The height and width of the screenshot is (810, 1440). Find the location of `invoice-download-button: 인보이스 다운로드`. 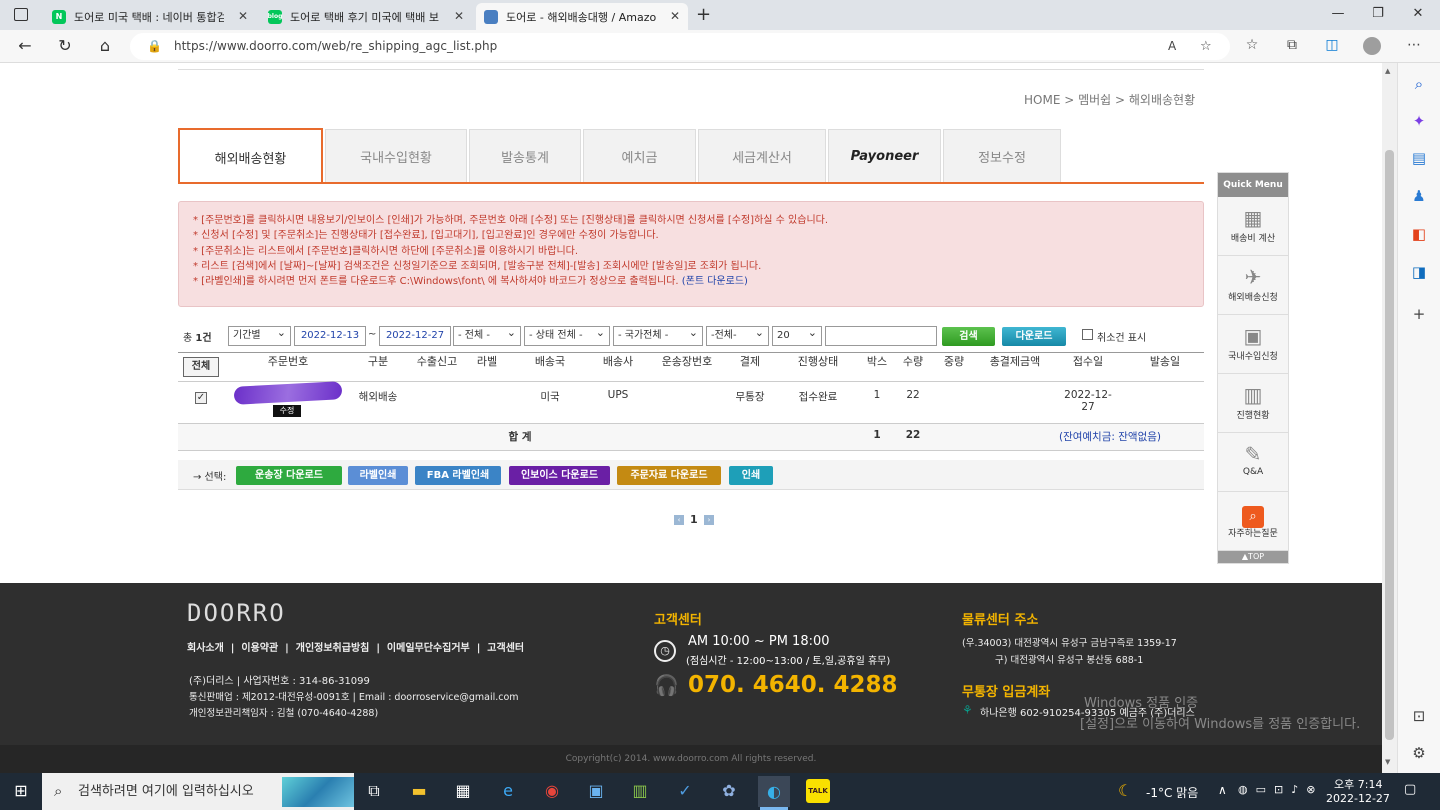

invoice-download-button: 인보이스 다운로드 is located at coordinates (559, 475).